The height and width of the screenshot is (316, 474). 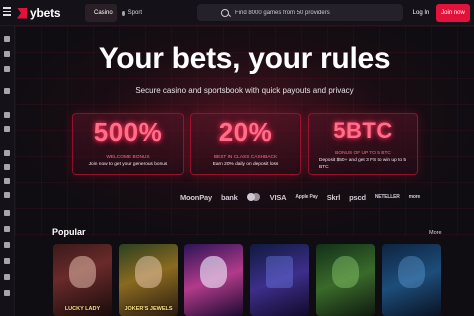 What do you see at coordinates (69, 232) in the screenshot?
I see `popular-section-title: Popular` at bounding box center [69, 232].